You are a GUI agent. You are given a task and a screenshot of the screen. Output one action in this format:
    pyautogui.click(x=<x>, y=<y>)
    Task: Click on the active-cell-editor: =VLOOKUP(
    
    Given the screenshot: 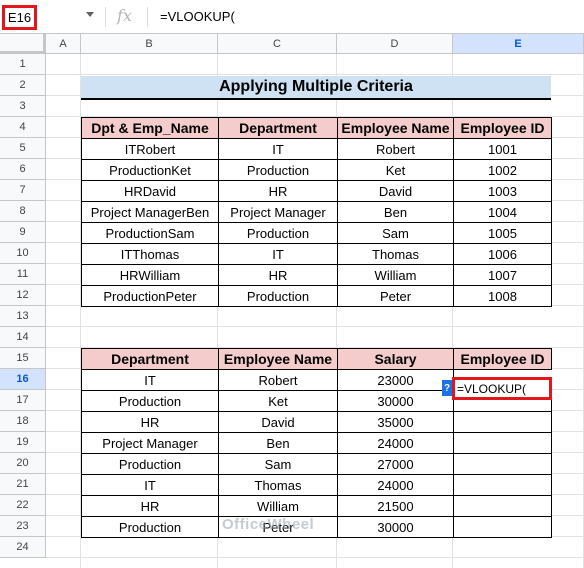 What is the action you would take?
    pyautogui.click(x=502, y=388)
    